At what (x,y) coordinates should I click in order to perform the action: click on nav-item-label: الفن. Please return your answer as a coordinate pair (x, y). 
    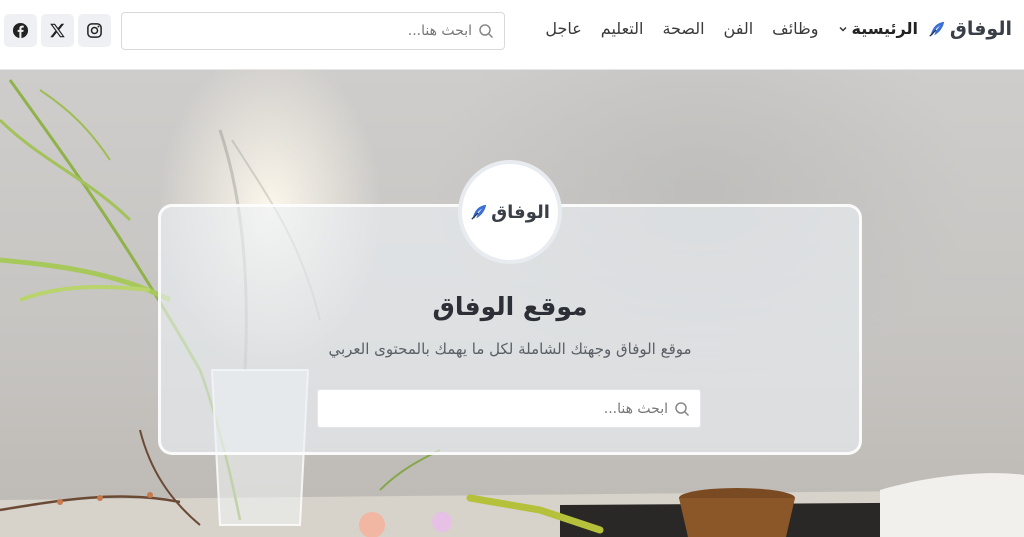
    Looking at the image, I should click on (738, 28).